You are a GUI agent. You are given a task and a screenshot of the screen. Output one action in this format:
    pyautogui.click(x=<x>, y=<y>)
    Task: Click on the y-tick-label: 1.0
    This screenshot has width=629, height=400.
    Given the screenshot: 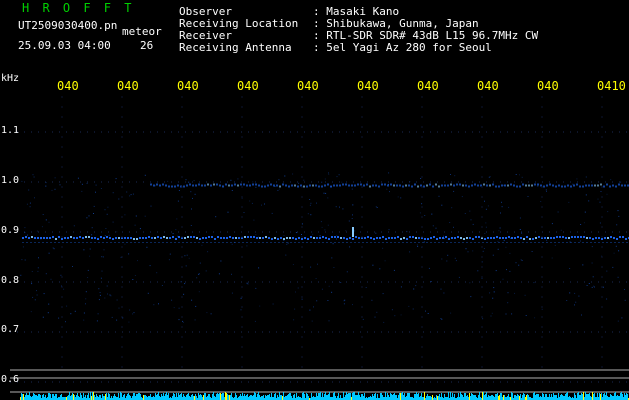 What is the action you would take?
    pyautogui.click(x=10, y=180)
    